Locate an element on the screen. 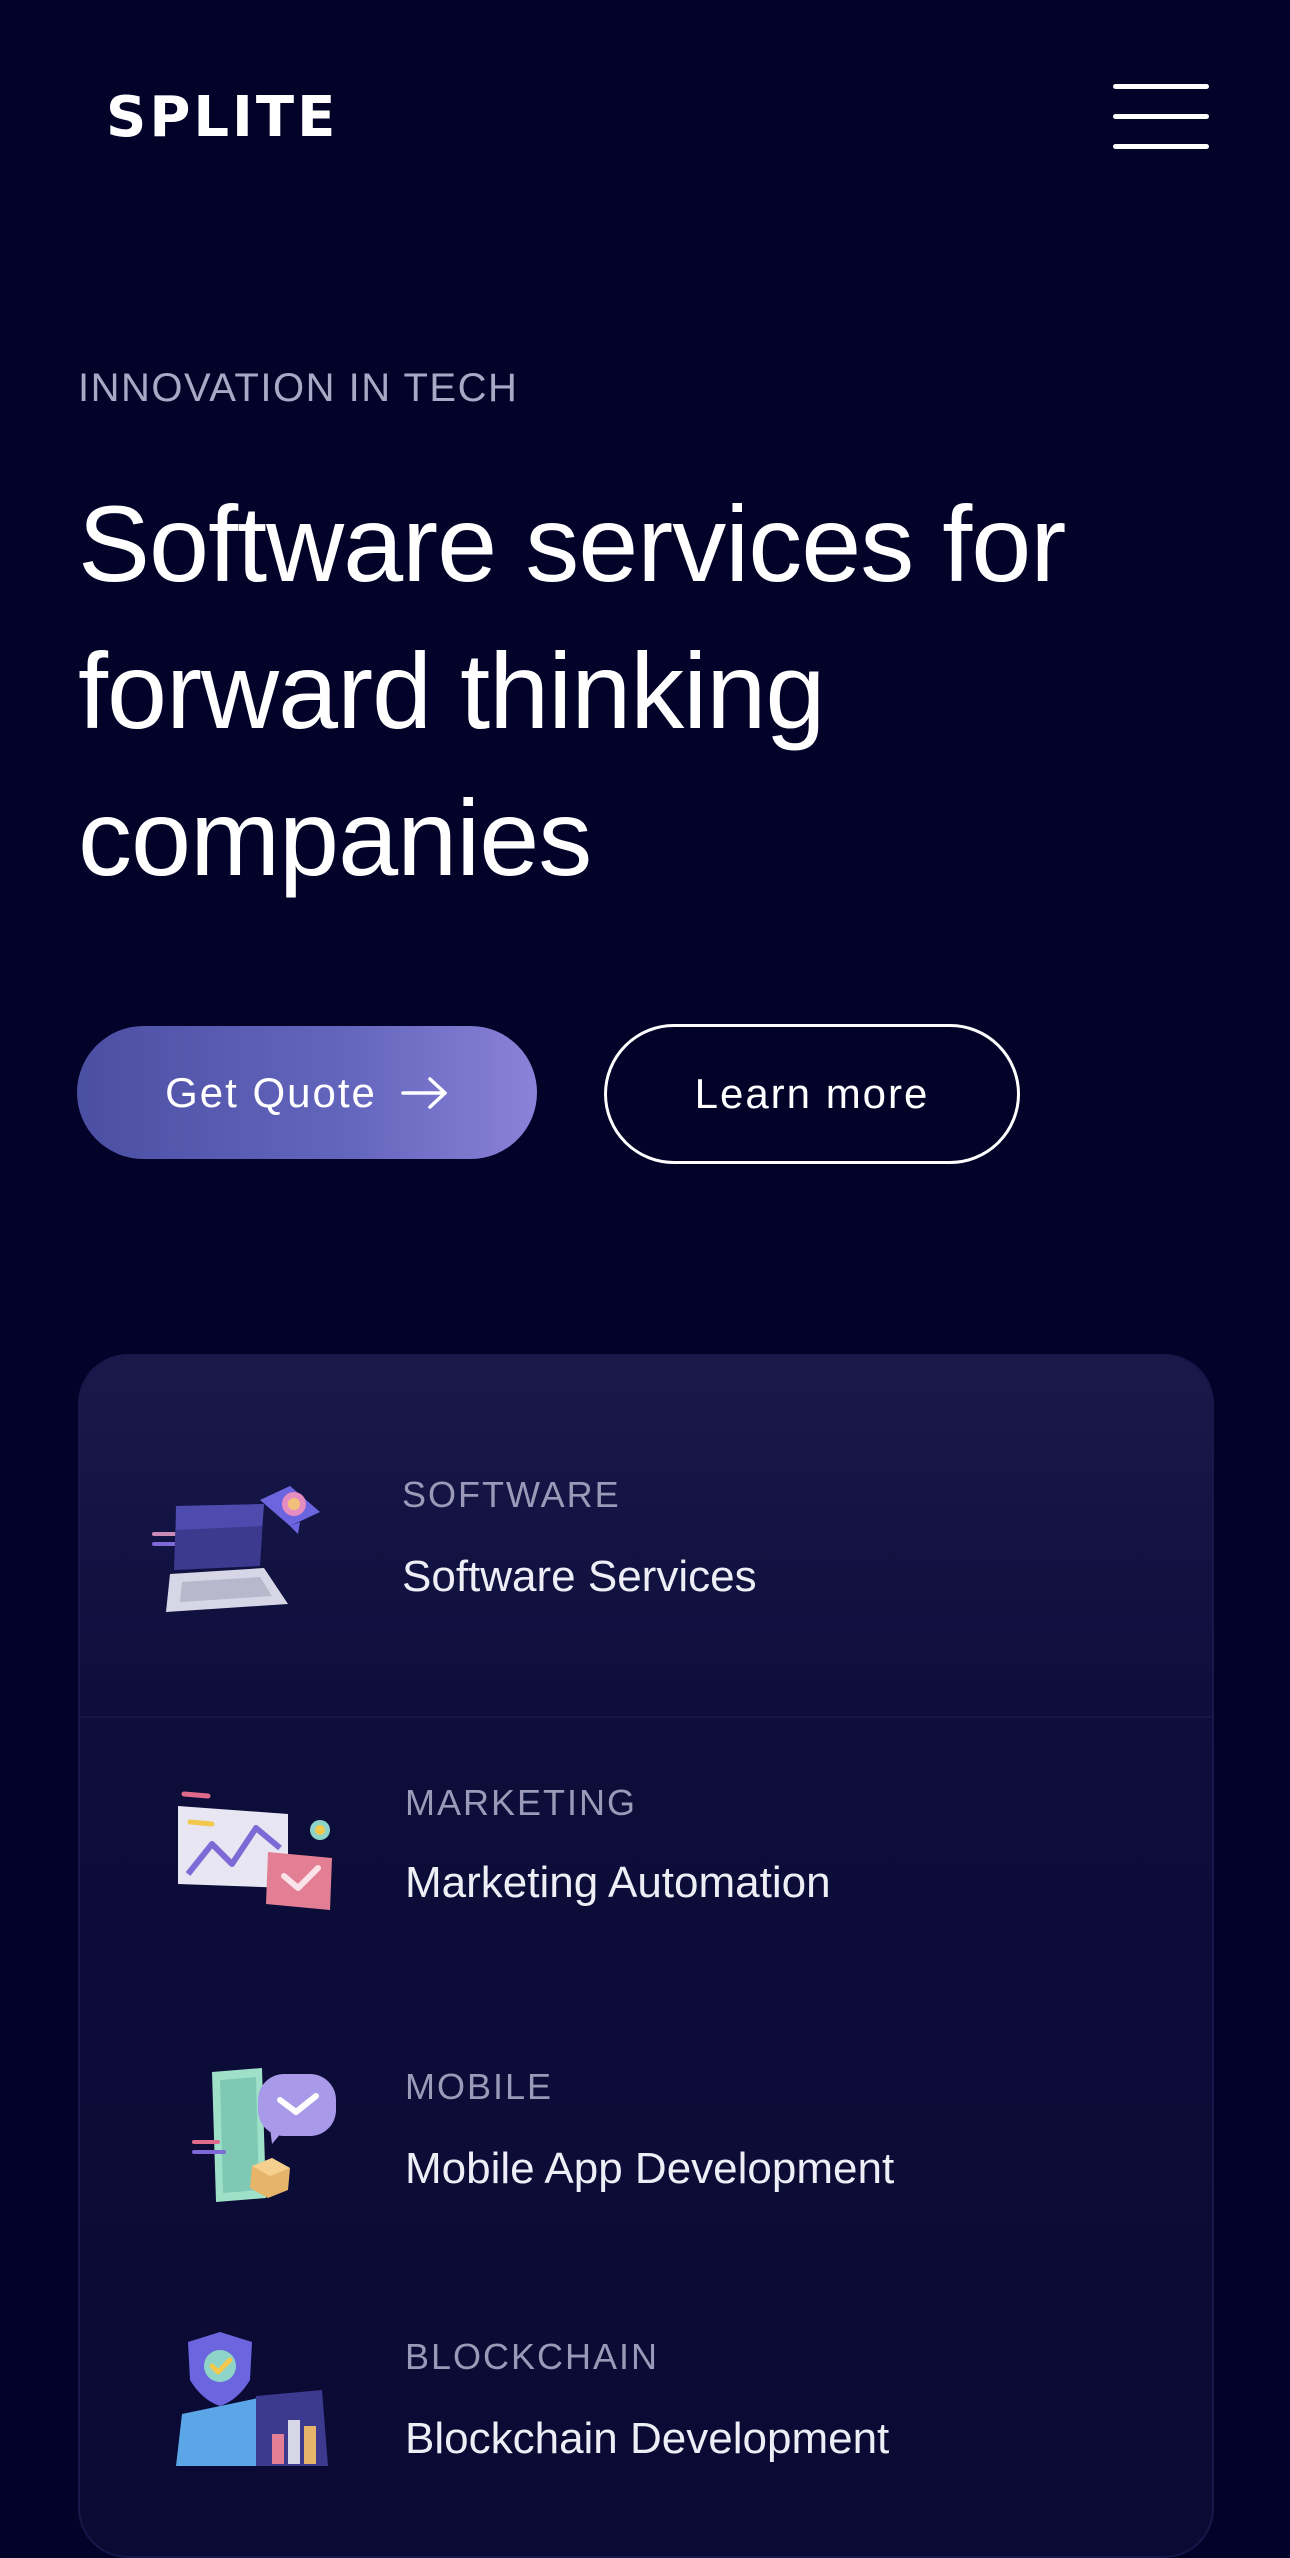 Image resolution: width=1290 pixels, height=2558 pixels. service-item-marketing: MARKETING Marketing Automation is located at coordinates (646, 1862).